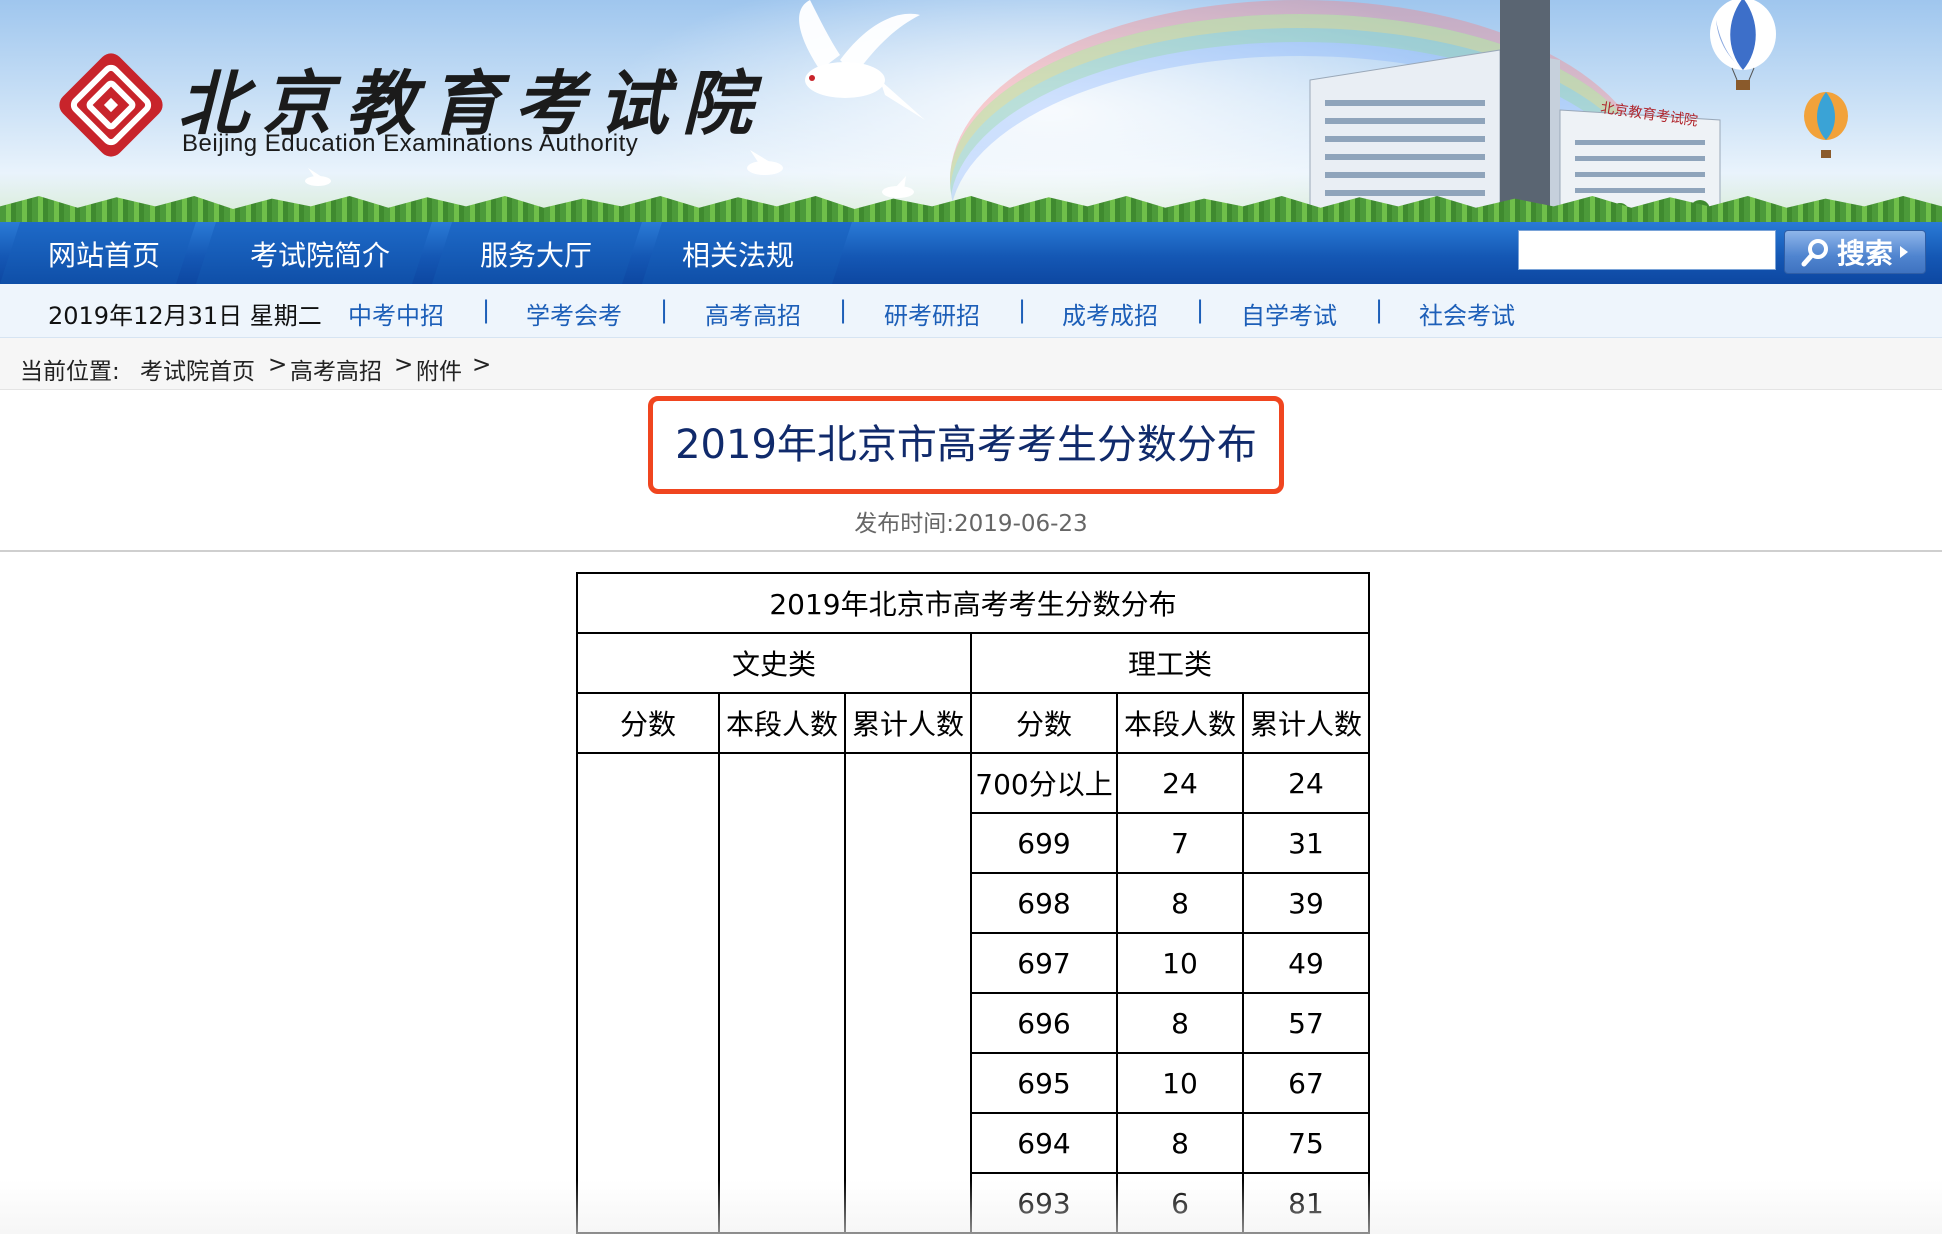  Describe the element at coordinates (971, 524) in the screenshot. I see `publish-time: 发布时间:2019-06-23` at that location.